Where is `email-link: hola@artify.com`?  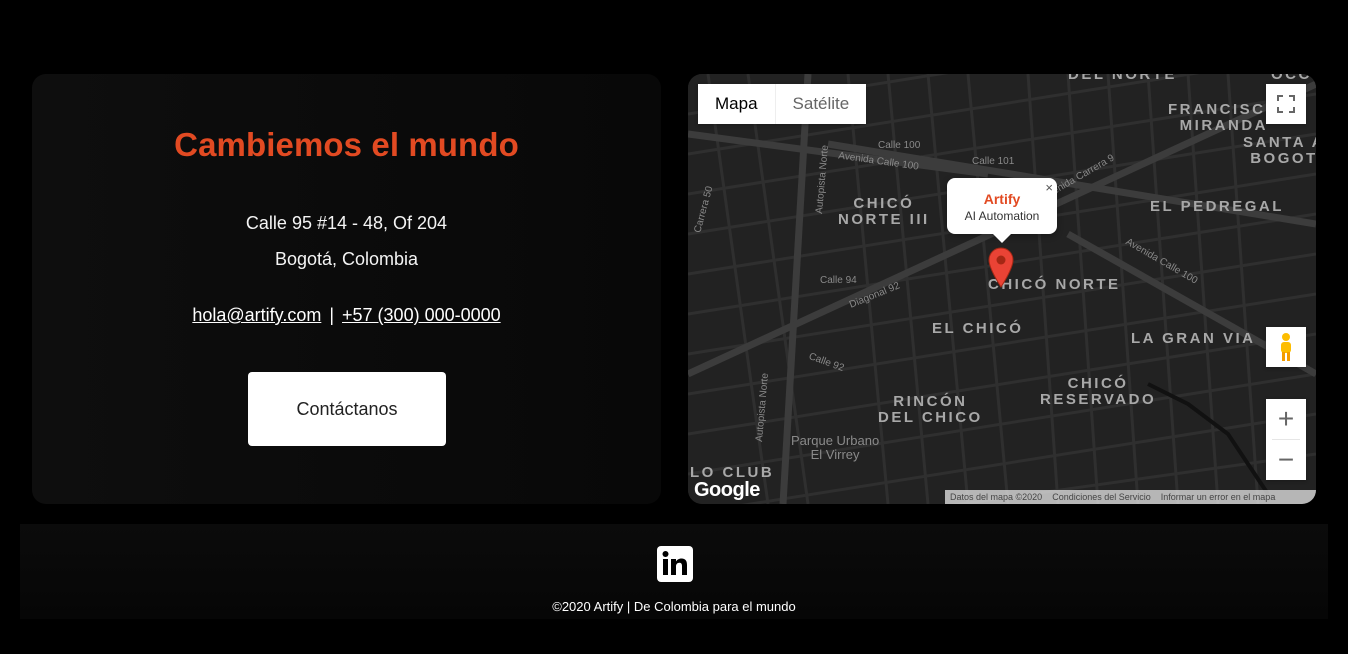
email-link: hola@artify.com is located at coordinates (256, 315).